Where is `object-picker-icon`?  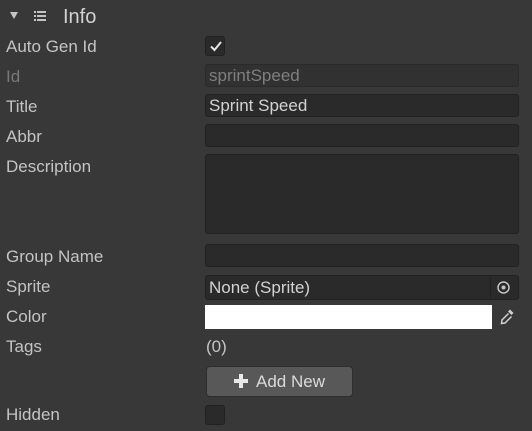
object-picker-icon is located at coordinates (503, 287).